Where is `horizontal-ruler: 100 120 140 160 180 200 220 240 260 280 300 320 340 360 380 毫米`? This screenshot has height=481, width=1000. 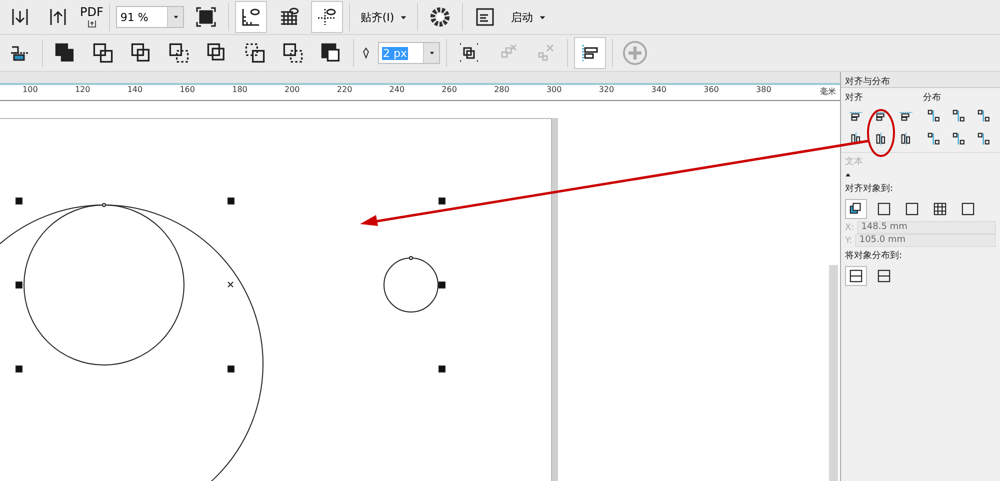
horizontal-ruler: 100 120 140 160 180 200 220 240 260 280 300 320 340 360 380 毫米 is located at coordinates (420, 93).